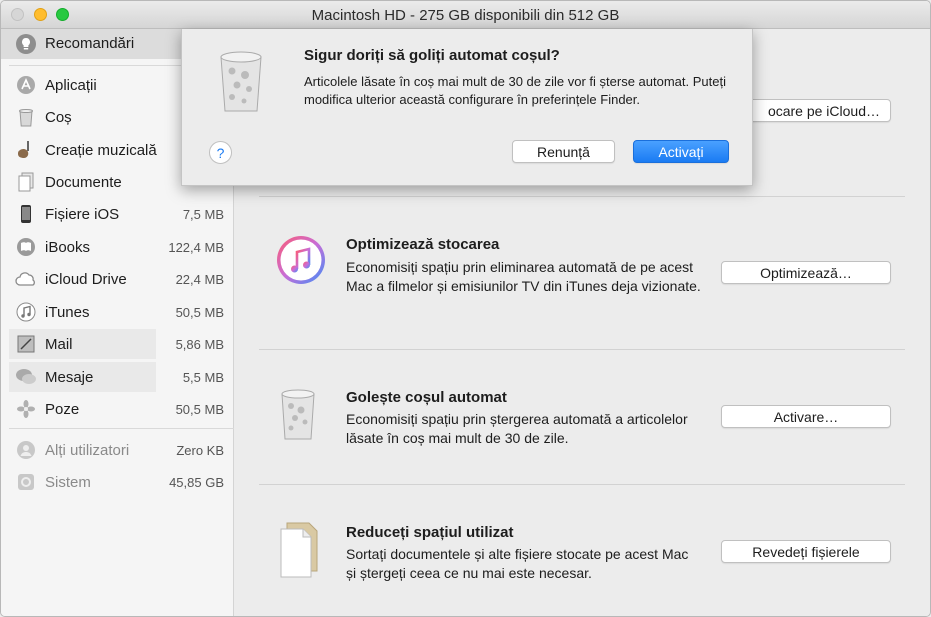  What do you see at coordinates (83, 182) in the screenshot?
I see `sidebar-item-label: Documente` at bounding box center [83, 182].